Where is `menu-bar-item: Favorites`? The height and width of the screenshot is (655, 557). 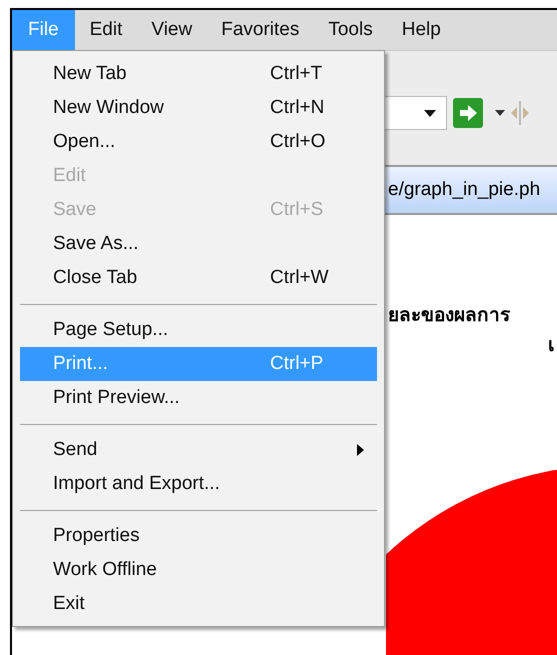 menu-bar-item: Favorites is located at coordinates (260, 30).